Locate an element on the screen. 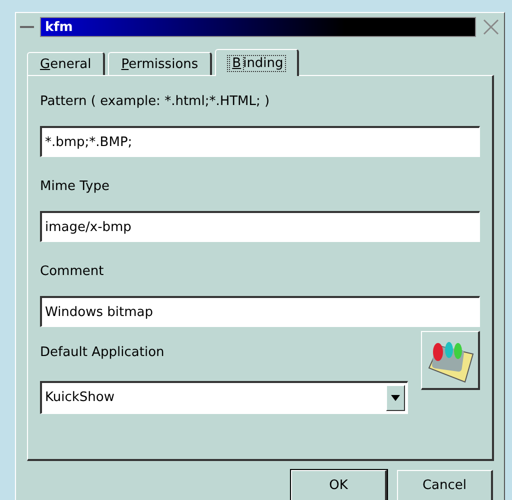 The width and height of the screenshot is (512, 500). field-label: Mime Type is located at coordinates (75, 187).